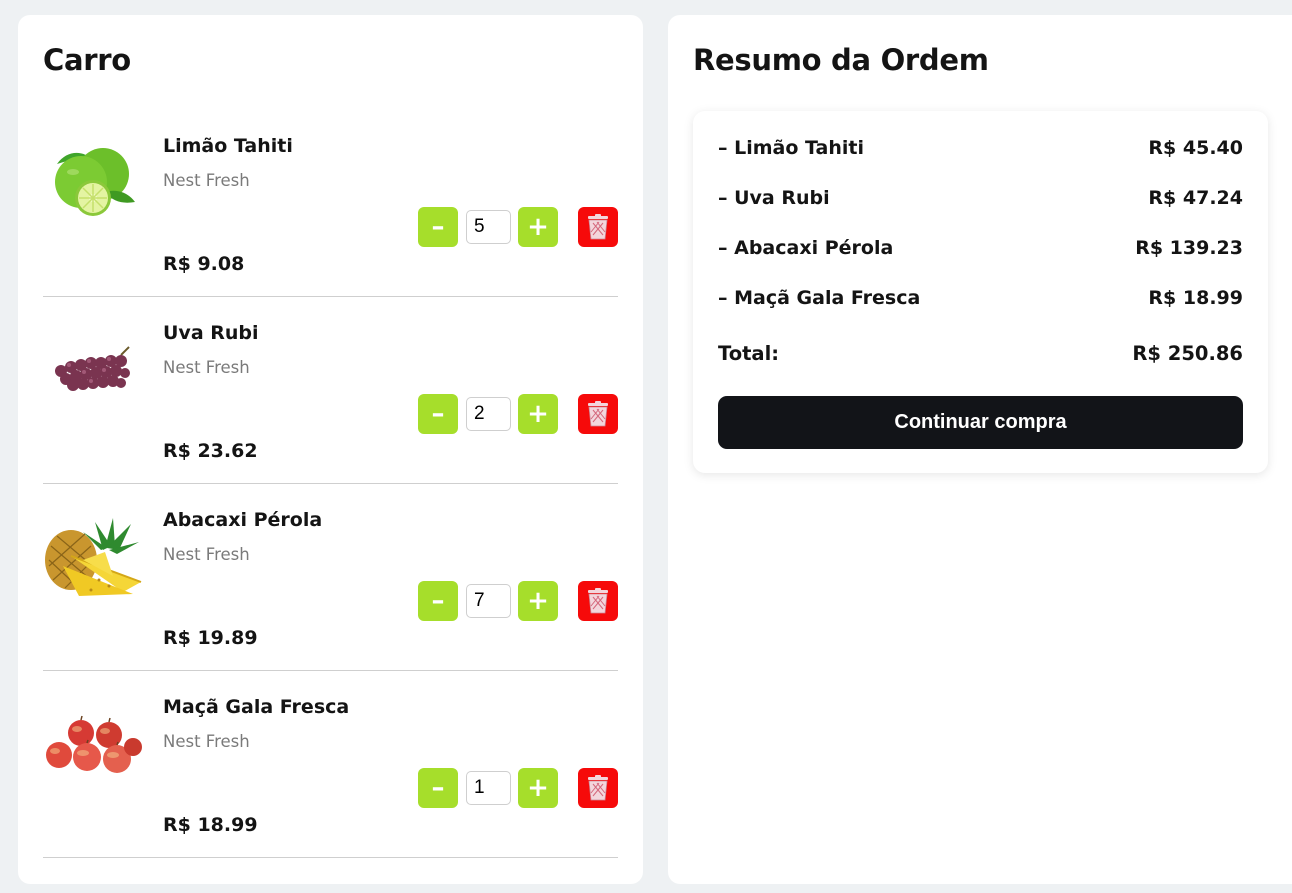 The width and height of the screenshot is (1292, 893). I want to click on summary-line-name: – Abacaxi Pérola, so click(806, 248).